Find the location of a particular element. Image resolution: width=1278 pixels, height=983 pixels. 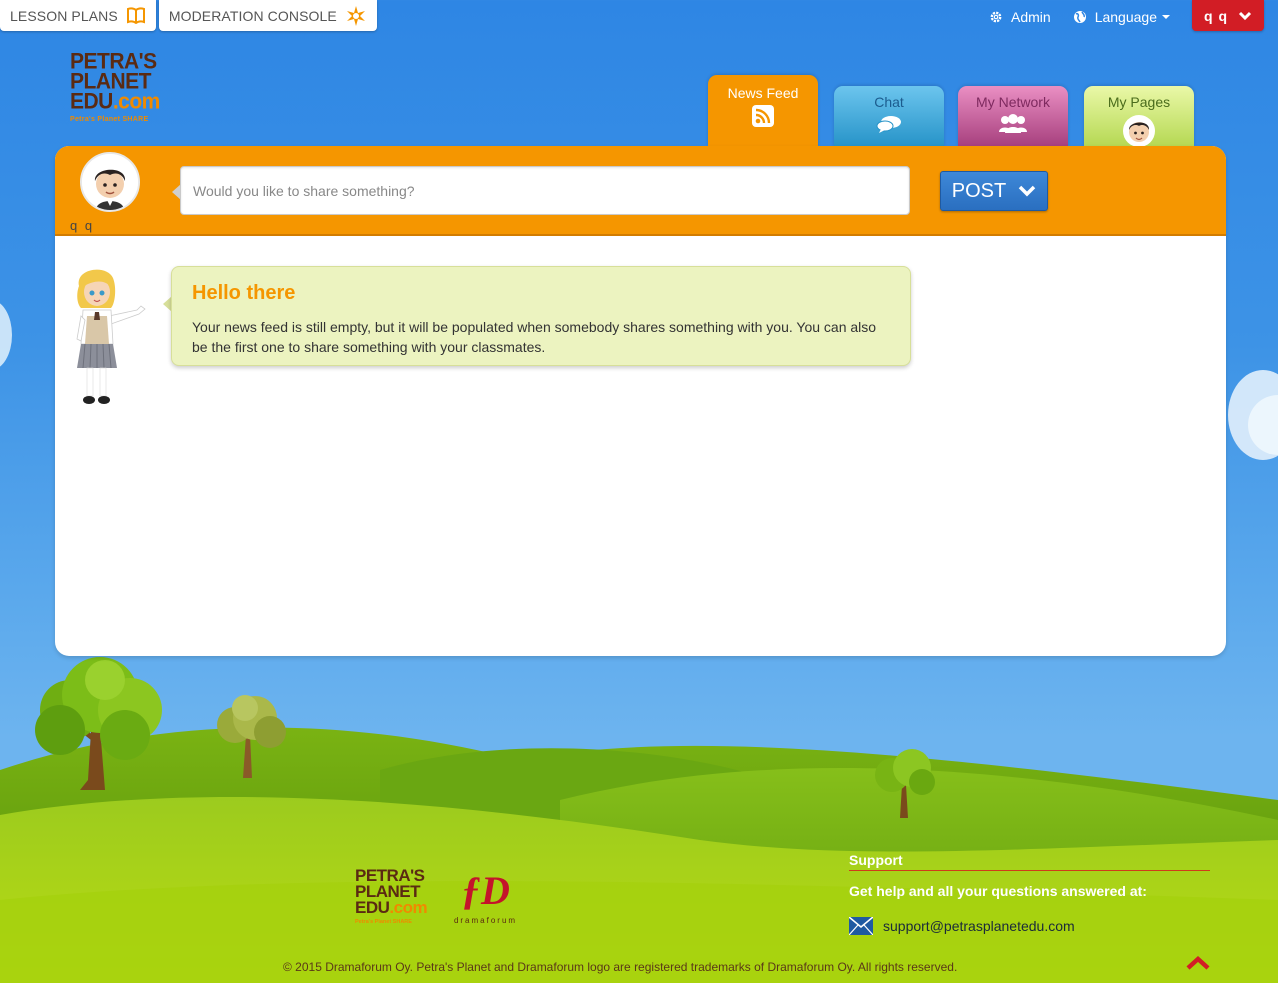

language-dropdown: Language is located at coordinates (1121, 17).